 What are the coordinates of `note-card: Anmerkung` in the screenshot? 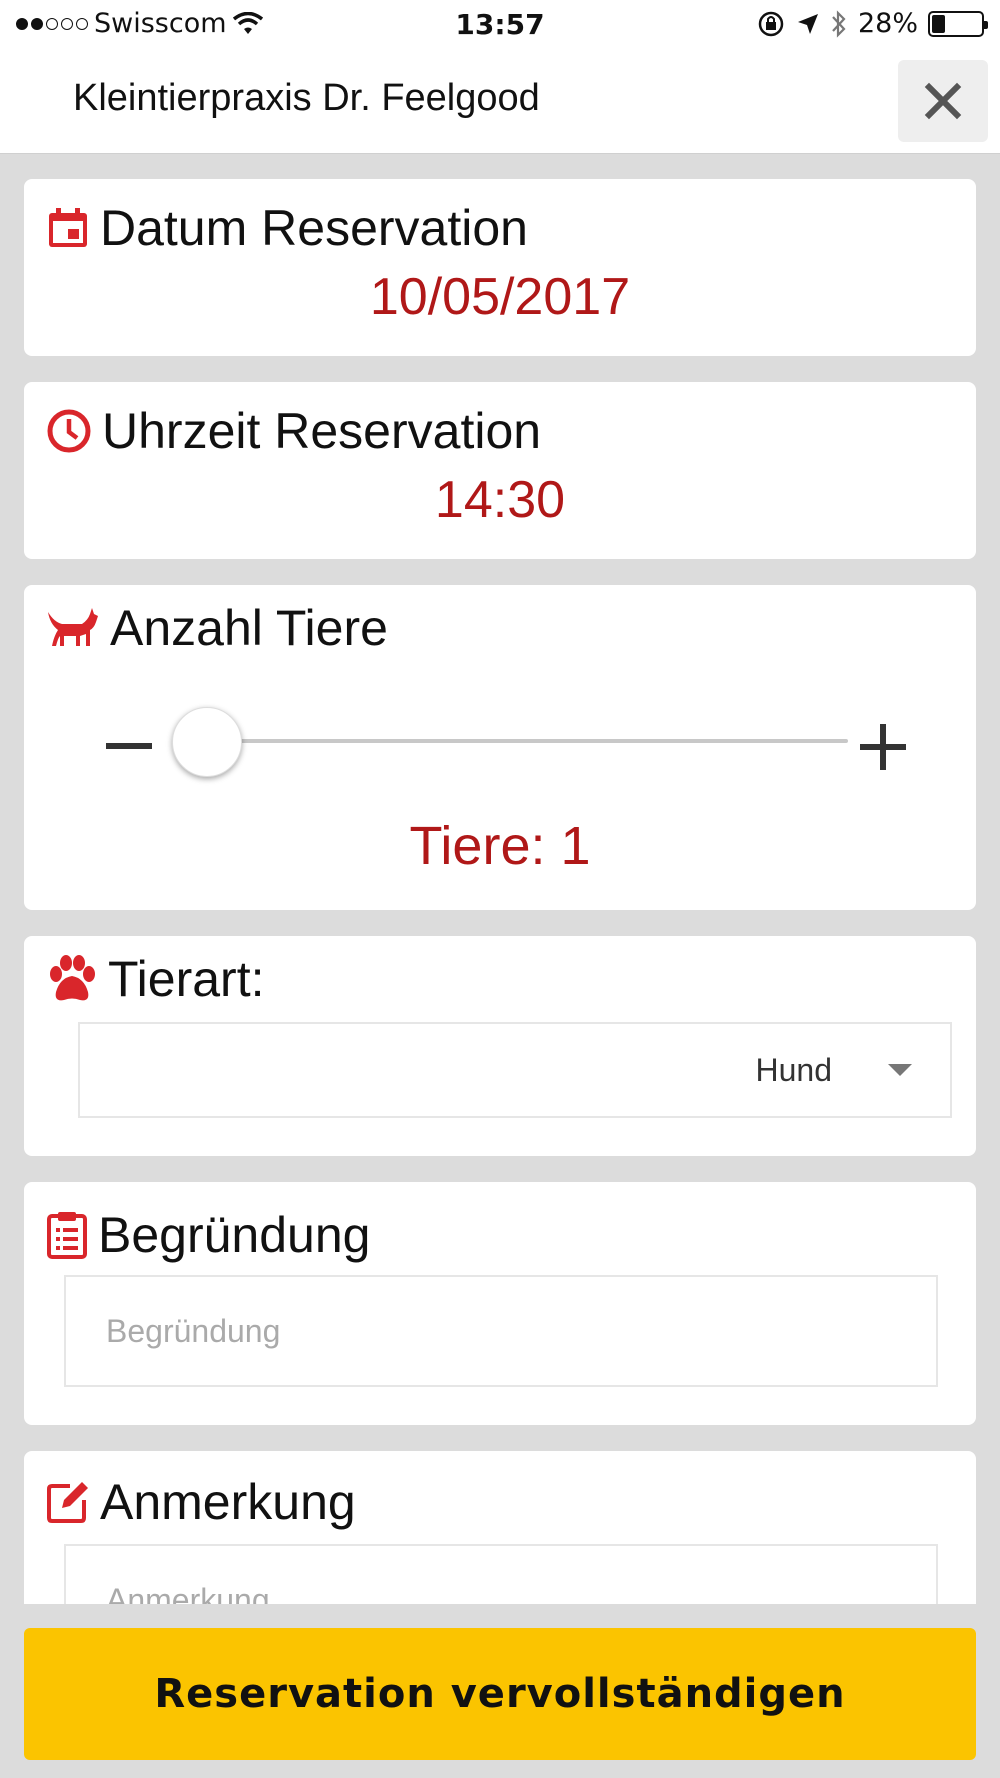 It's located at (500, 1527).